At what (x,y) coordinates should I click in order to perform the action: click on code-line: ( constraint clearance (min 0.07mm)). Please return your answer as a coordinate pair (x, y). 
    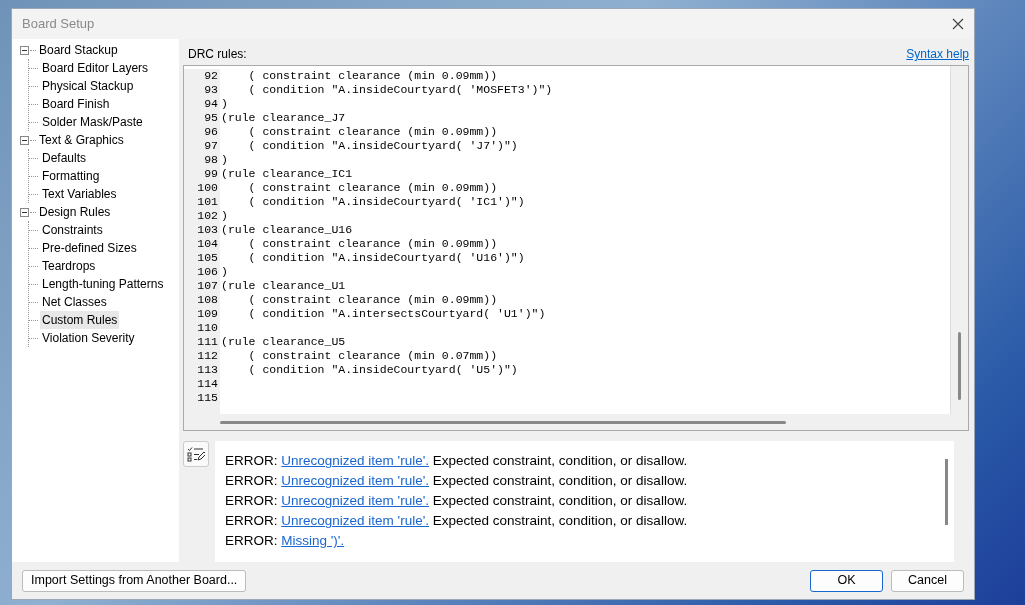
    Looking at the image, I should click on (372, 355).